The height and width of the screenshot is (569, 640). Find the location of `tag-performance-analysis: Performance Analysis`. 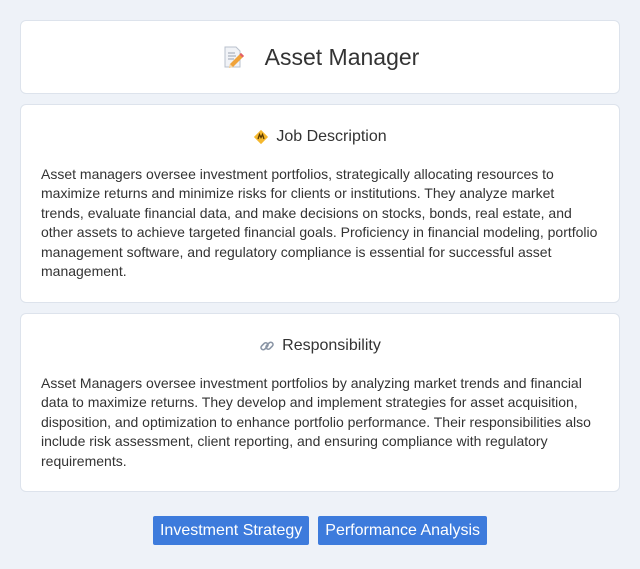

tag-performance-analysis: Performance Analysis is located at coordinates (403, 530).